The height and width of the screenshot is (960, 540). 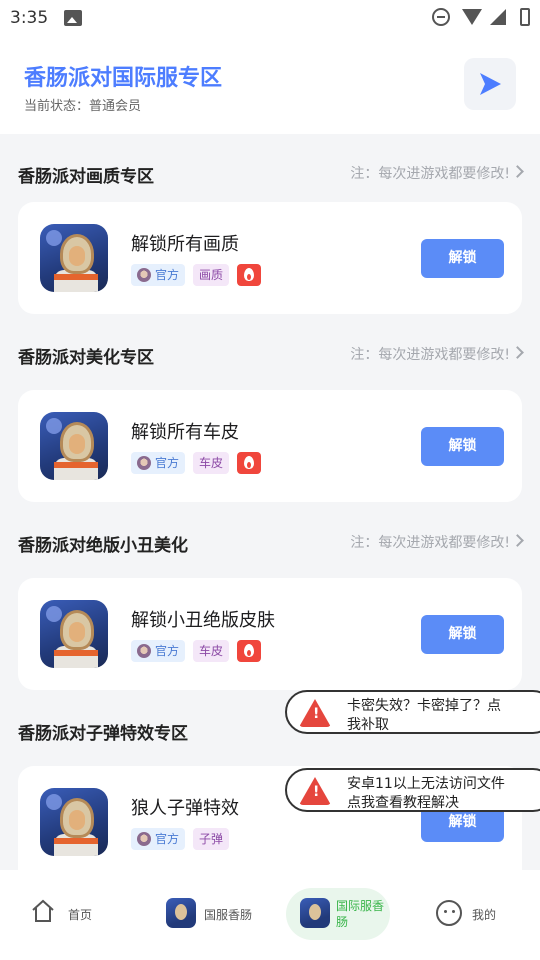 I want to click on membership-status: 当前状态：普通会员, so click(x=83, y=106).